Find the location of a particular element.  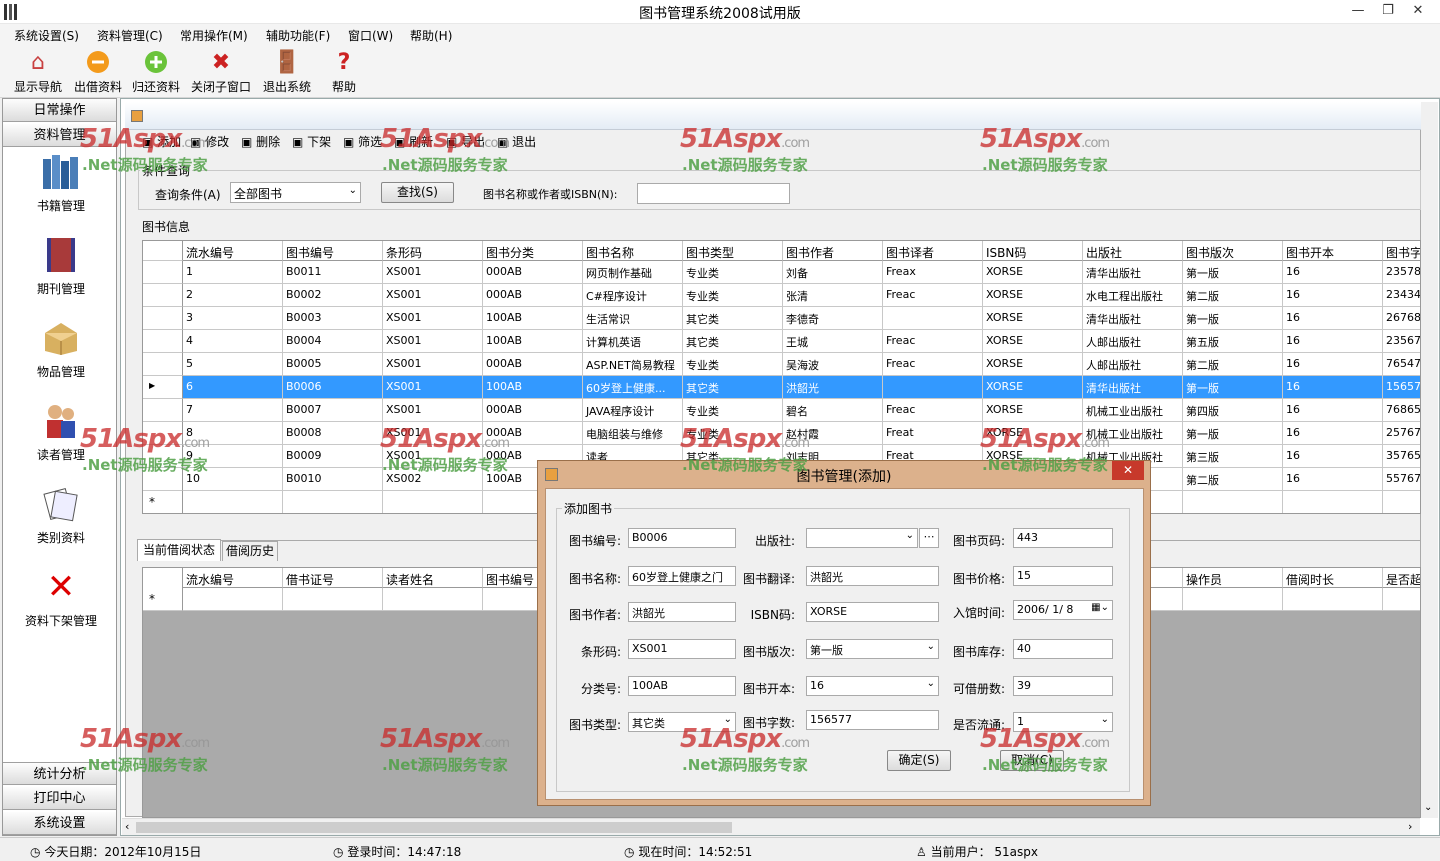

column-header: ISBN码 is located at coordinates (1033, 251).